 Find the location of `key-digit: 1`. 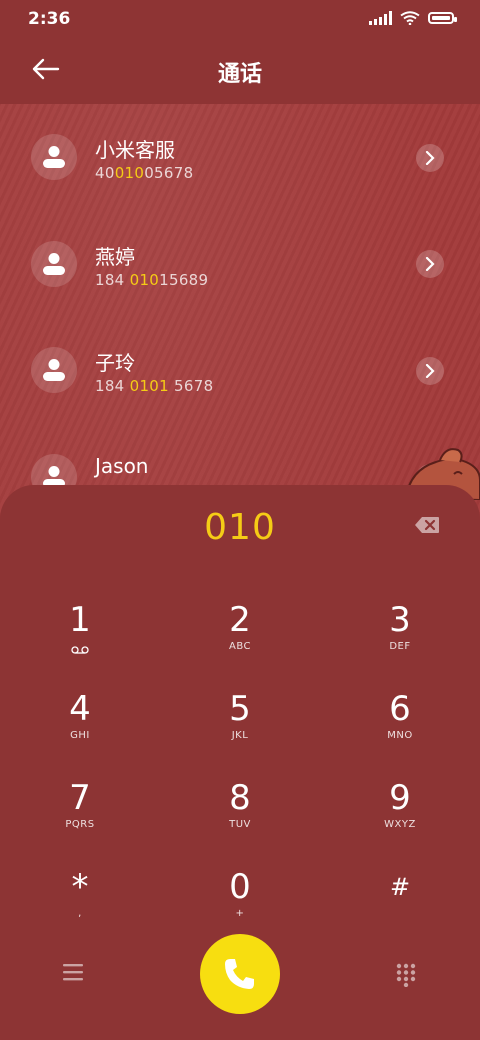

key-digit: 1 is located at coordinates (80, 620).